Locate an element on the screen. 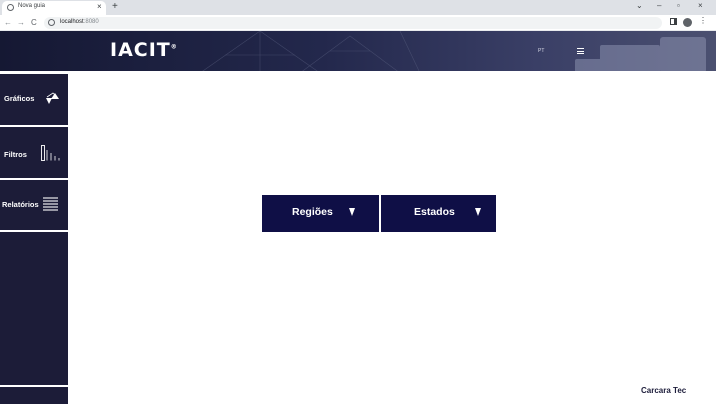  report-lines-icon is located at coordinates (50, 204).